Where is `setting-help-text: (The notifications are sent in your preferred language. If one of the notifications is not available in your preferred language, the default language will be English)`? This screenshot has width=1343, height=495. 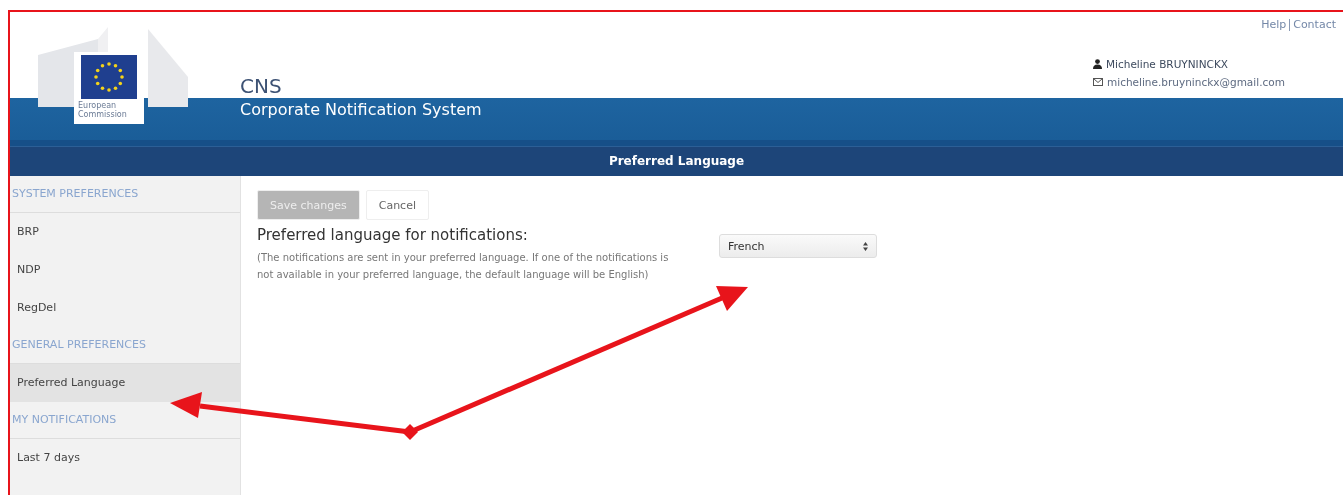
setting-help-text: (The notifications are sent in your preferred language. If one of the notifications is not available in your preferred language, the default language will be English) is located at coordinates (463, 266).